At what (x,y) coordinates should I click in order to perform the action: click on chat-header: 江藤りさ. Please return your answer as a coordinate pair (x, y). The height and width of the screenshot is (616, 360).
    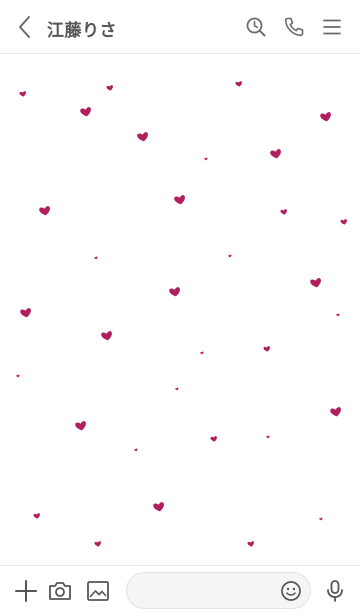
    Looking at the image, I should click on (180, 27).